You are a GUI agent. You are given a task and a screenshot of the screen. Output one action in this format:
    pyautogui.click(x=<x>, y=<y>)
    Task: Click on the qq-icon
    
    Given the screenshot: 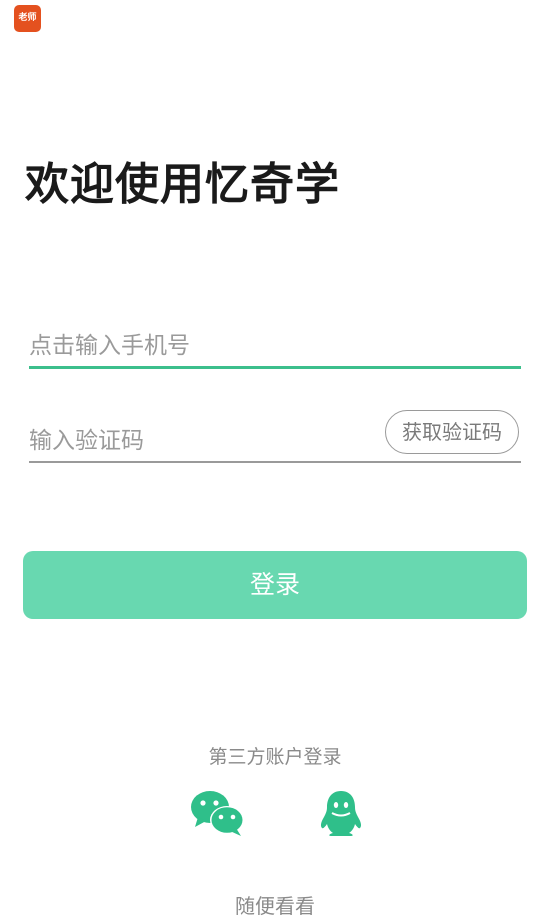 What is the action you would take?
    pyautogui.click(x=341, y=813)
    